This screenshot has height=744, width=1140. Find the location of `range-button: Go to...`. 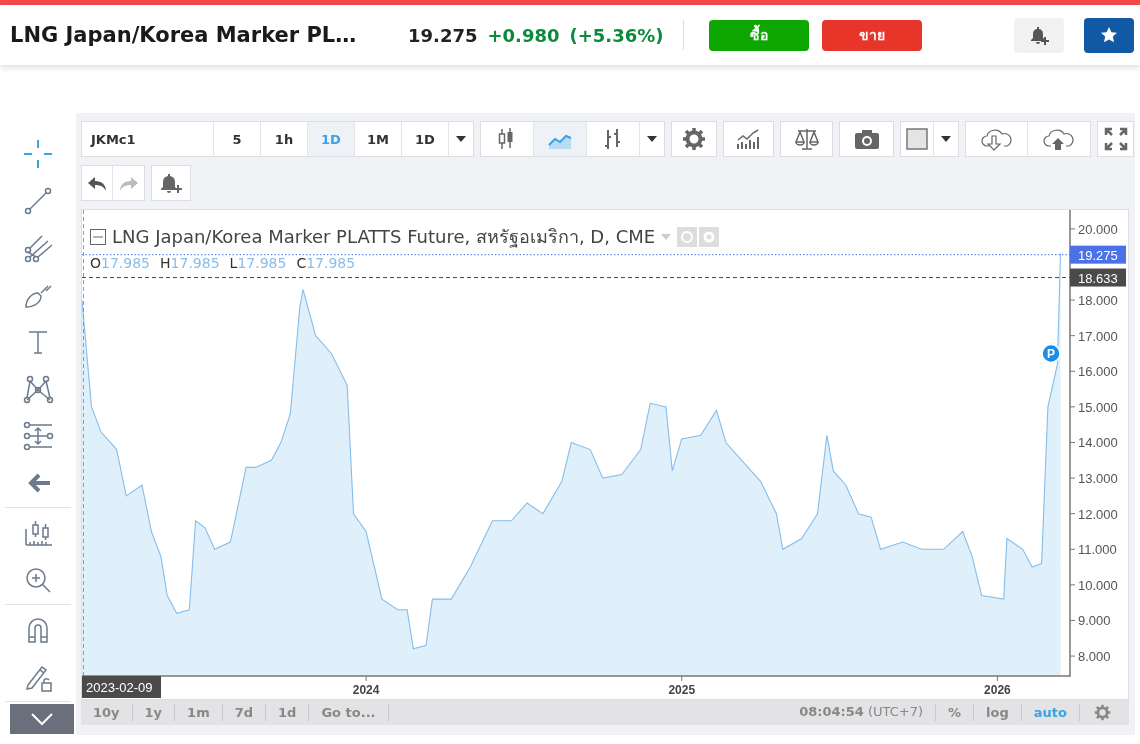

range-button: Go to... is located at coordinates (349, 712).